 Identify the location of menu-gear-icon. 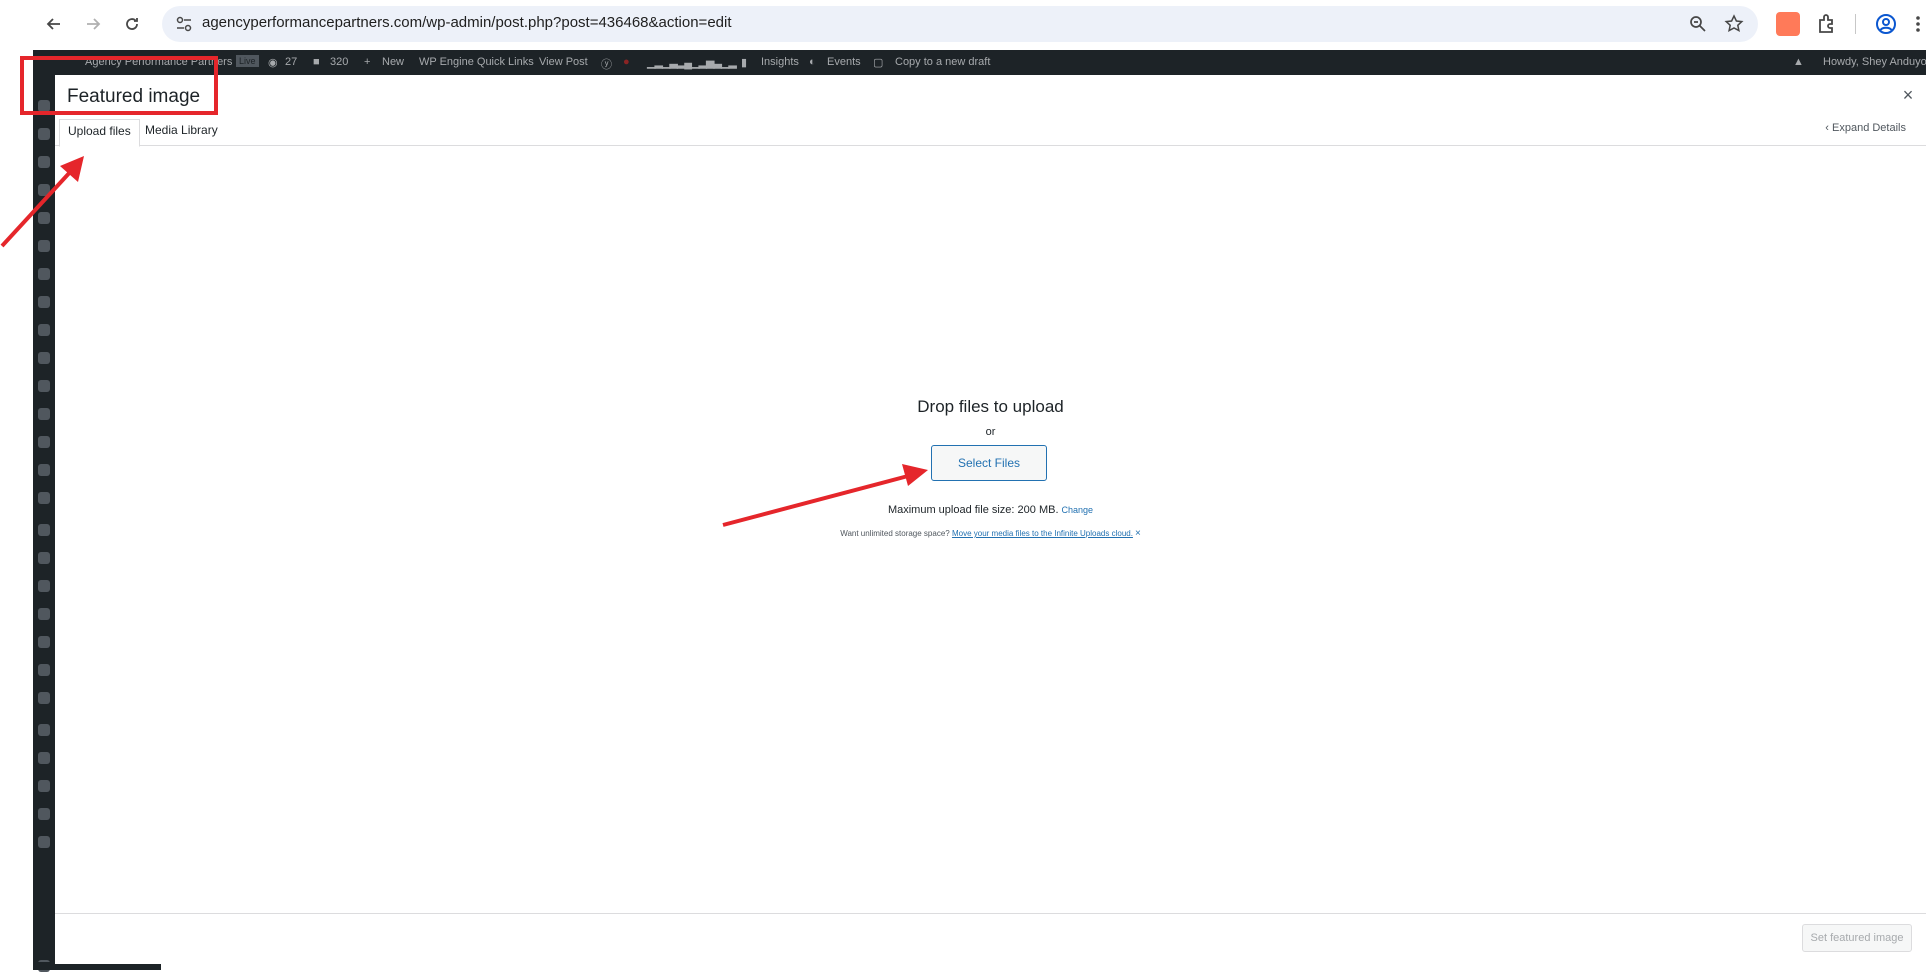
(44, 162).